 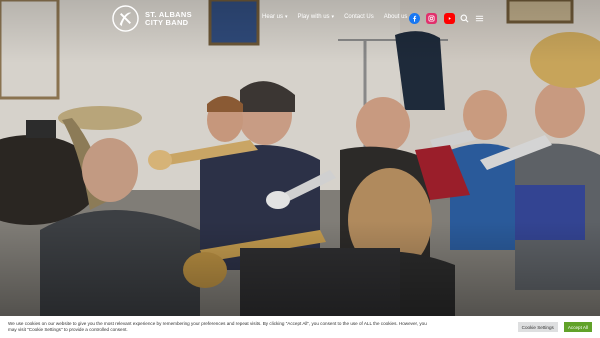 What do you see at coordinates (577, 327) in the screenshot?
I see `accept-all-button: Accept All` at bounding box center [577, 327].